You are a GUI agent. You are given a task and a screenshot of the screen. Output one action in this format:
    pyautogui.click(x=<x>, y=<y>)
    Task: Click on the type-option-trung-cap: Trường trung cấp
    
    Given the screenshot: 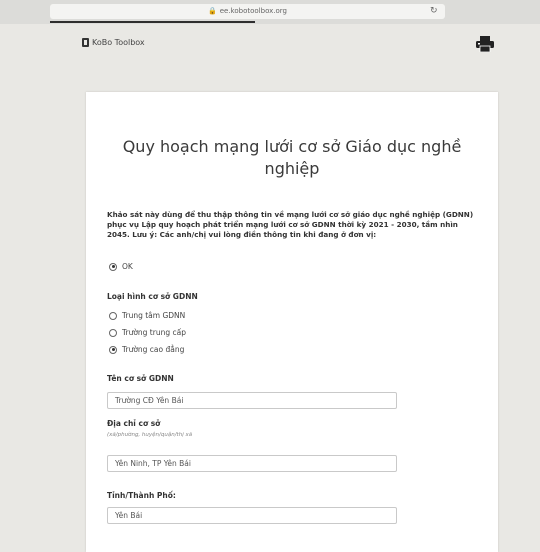 What is the action you would take?
    pyautogui.click(x=147, y=332)
    